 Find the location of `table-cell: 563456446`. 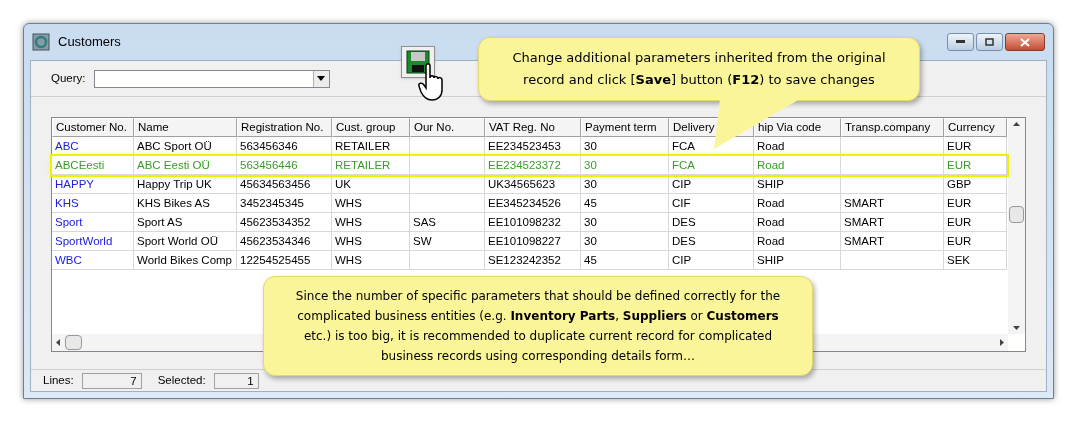

table-cell: 563456446 is located at coordinates (284, 165).